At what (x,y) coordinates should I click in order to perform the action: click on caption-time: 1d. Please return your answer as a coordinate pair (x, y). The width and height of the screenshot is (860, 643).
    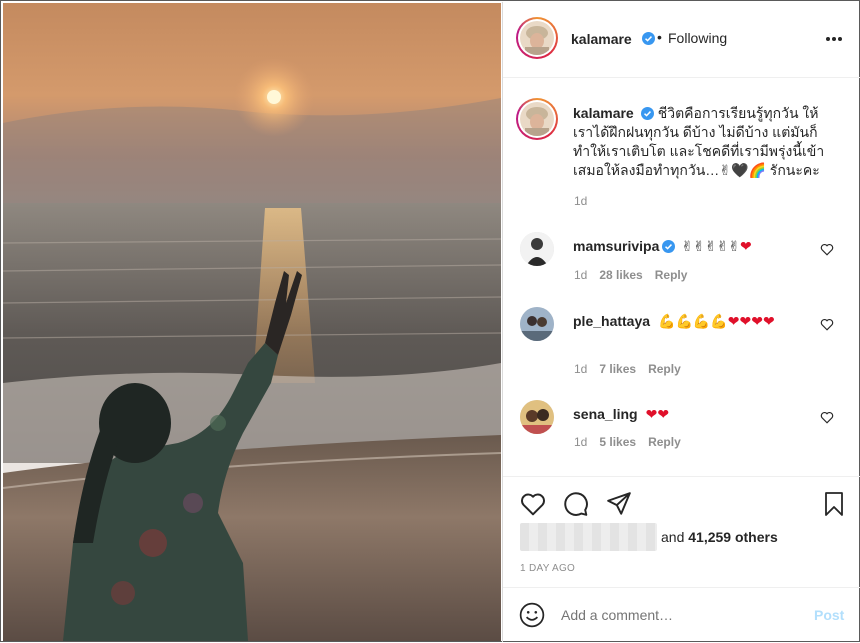
    Looking at the image, I should click on (580, 201).